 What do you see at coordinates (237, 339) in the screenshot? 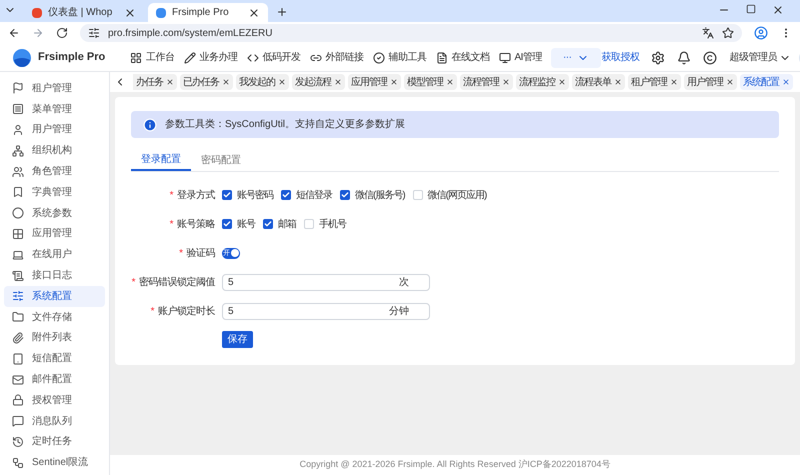
I see `save-button: 保存` at bounding box center [237, 339].